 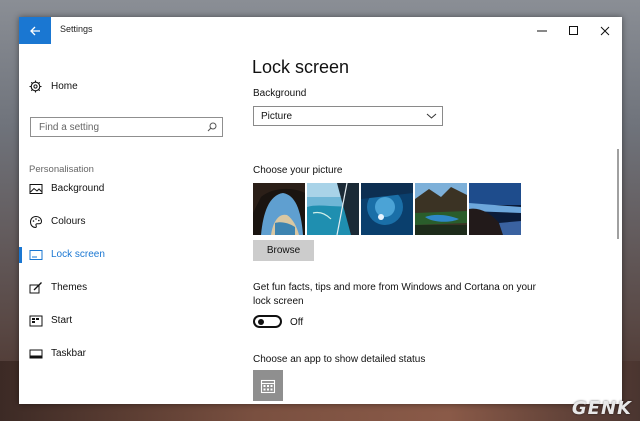 I want to click on start-icon, so click(x=36, y=321).